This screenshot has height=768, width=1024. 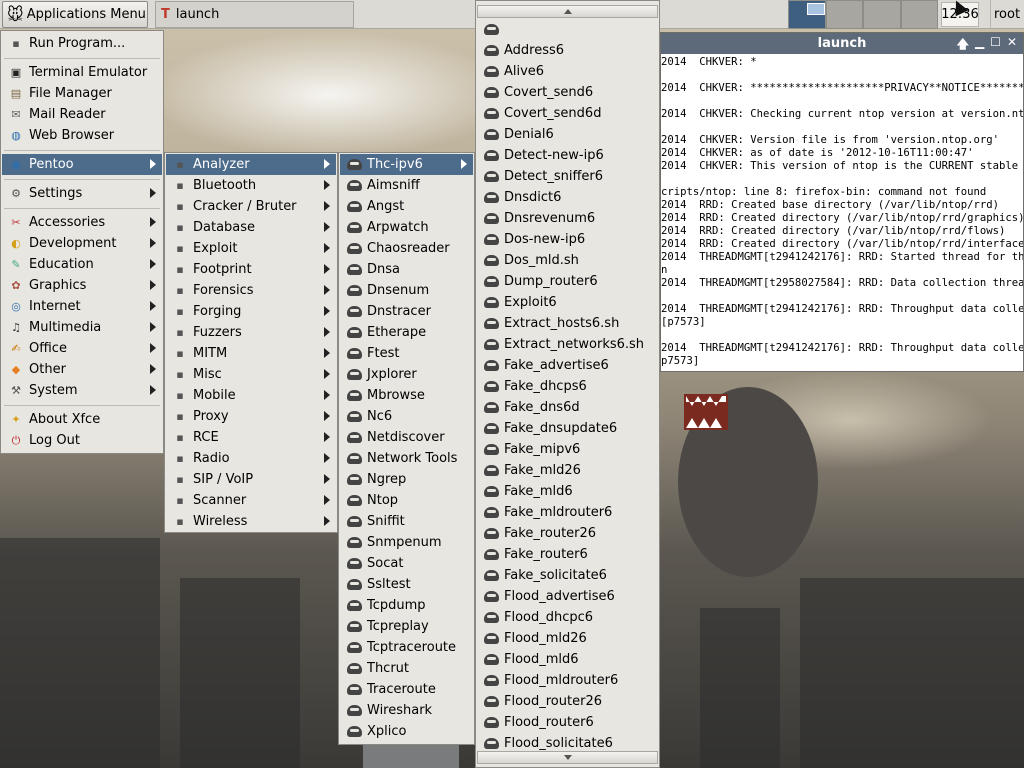 I want to click on thc-item-flood-router6: Flood_router6, so click(x=567, y=722).